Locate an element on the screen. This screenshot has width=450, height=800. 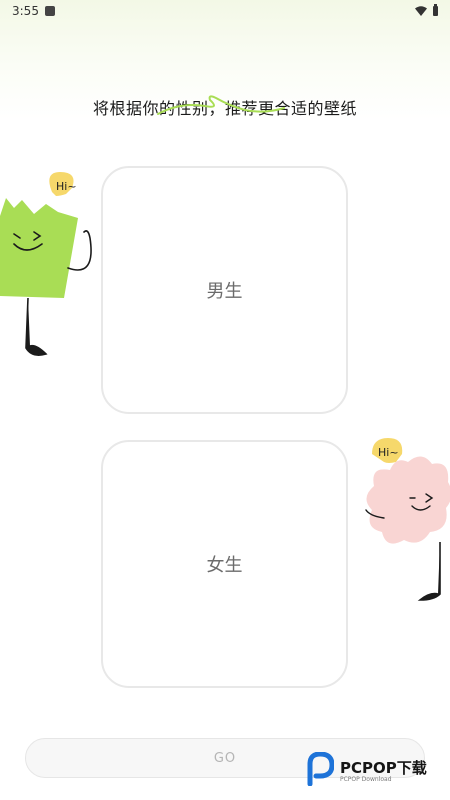
left-mascot-greeting: Hi~ is located at coordinates (66, 186).